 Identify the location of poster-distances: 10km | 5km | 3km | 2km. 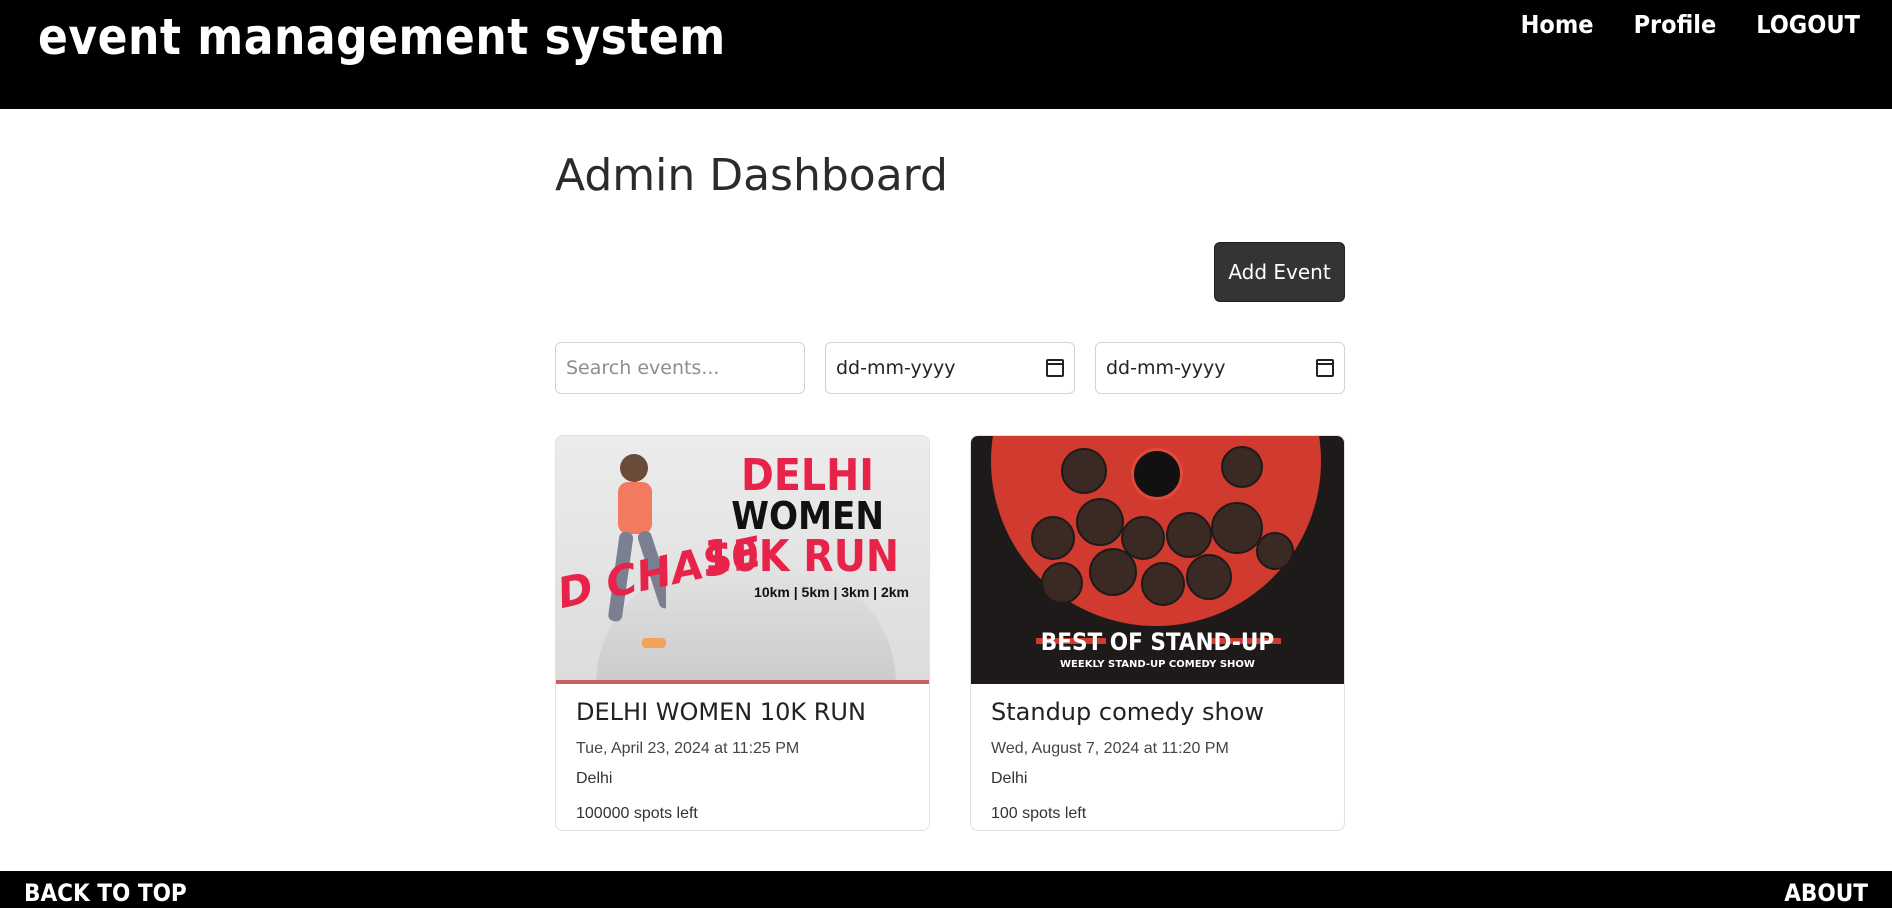
(831, 592).